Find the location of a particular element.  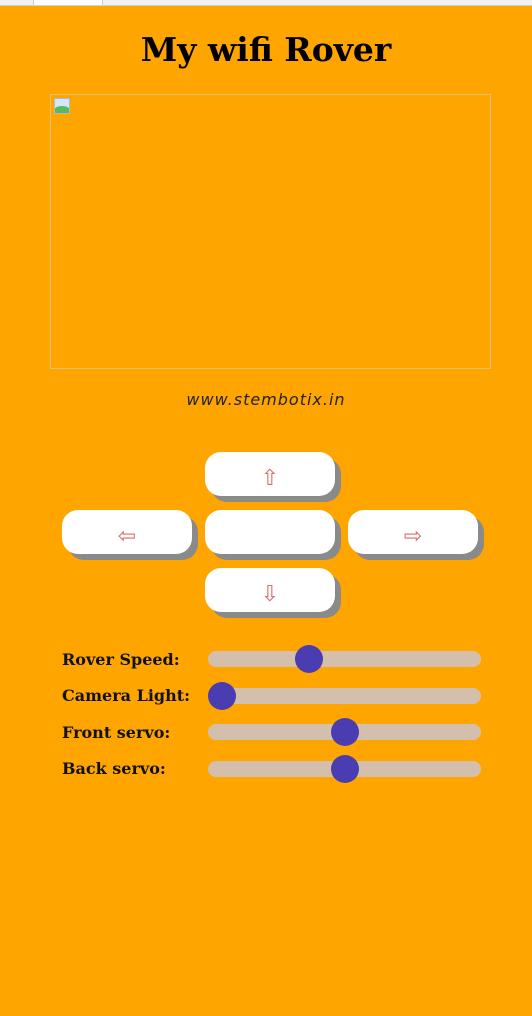

front-servo-slider is located at coordinates (344, 732).